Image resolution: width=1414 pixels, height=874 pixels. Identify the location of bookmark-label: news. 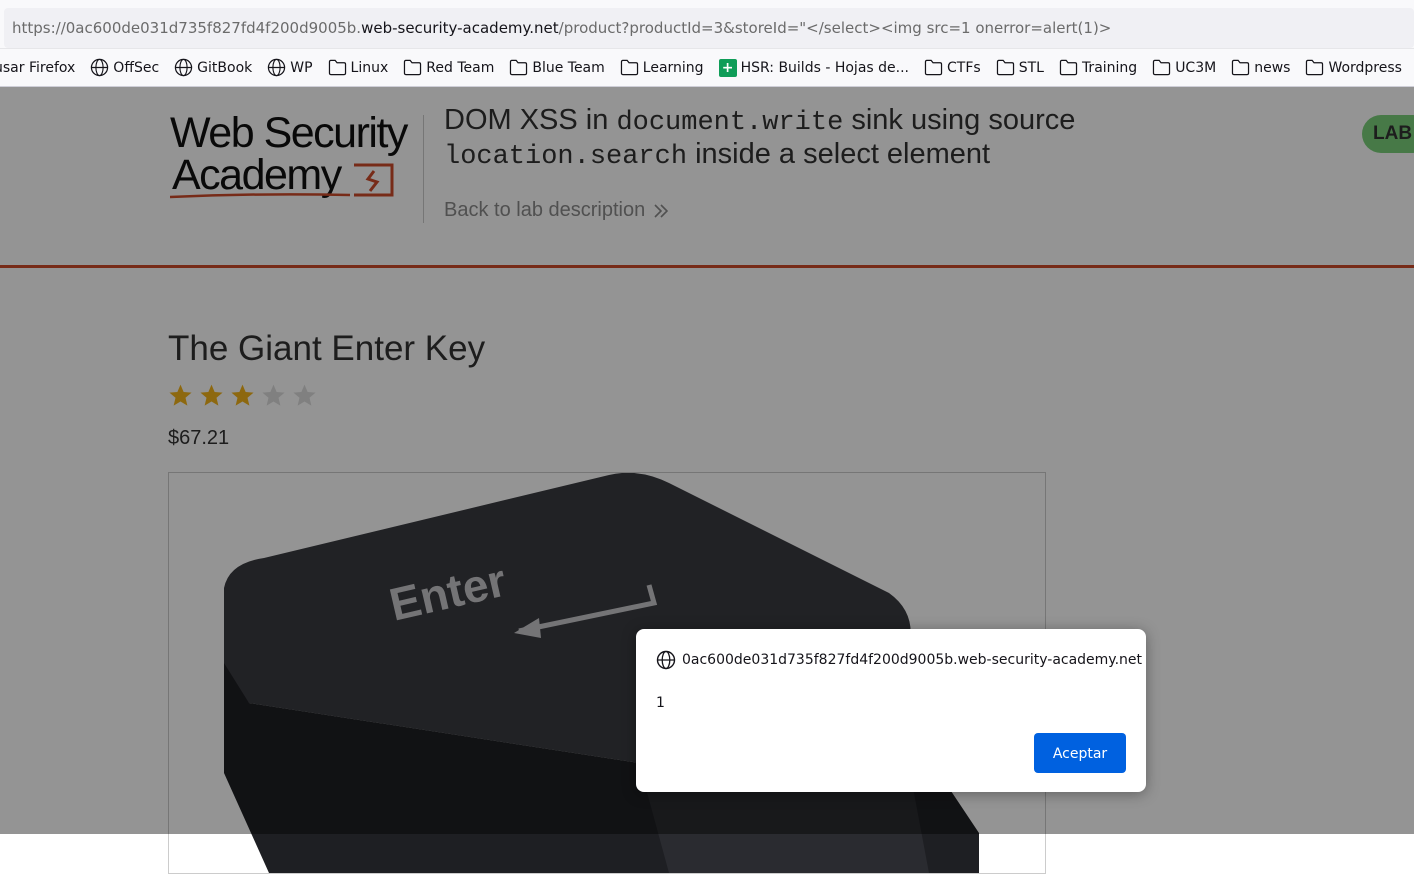
(1272, 67).